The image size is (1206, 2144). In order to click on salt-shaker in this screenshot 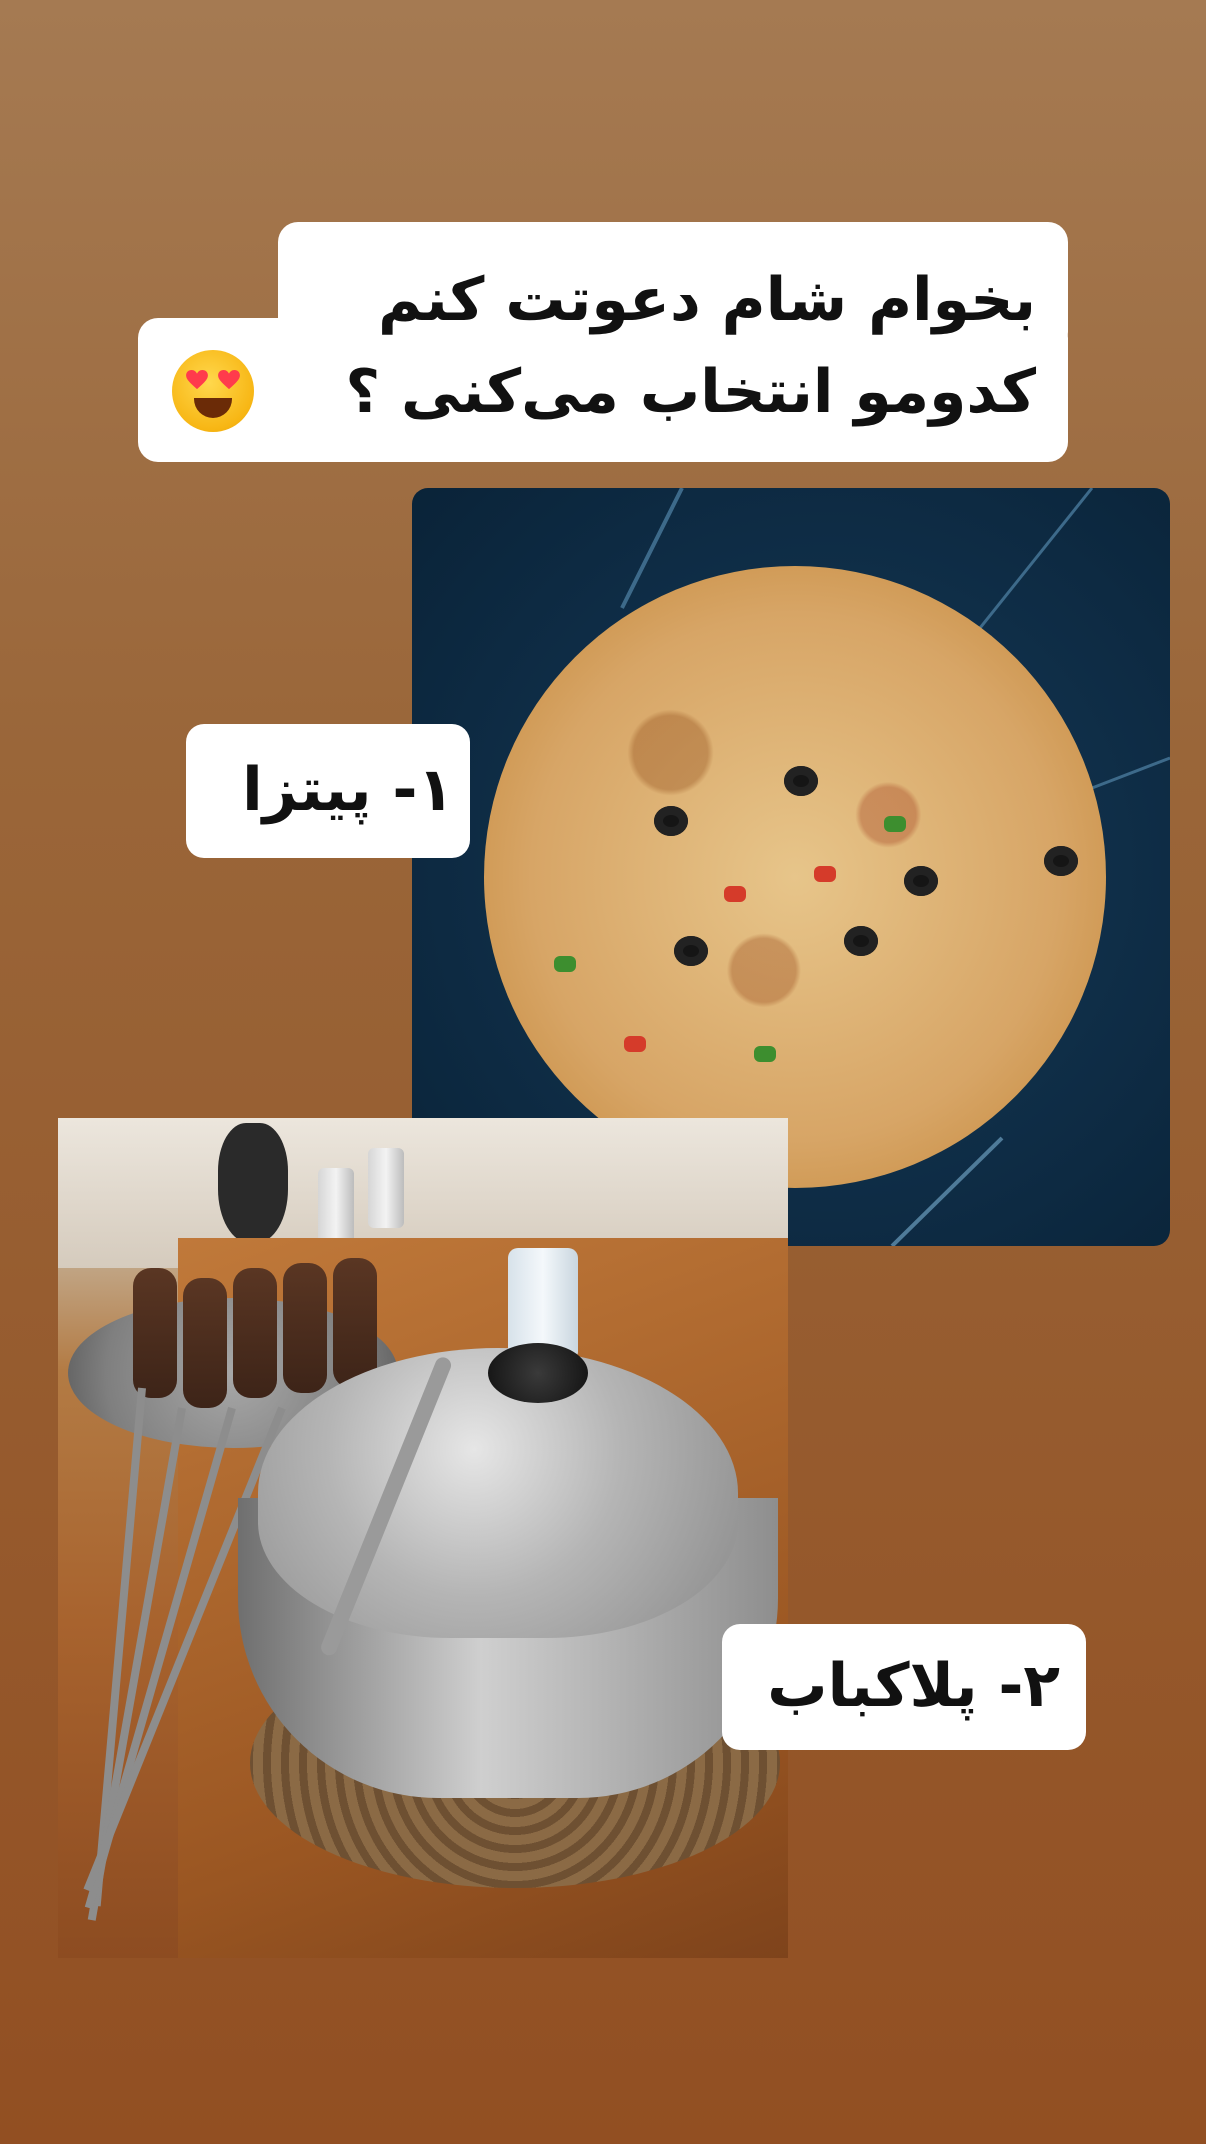, I will do `click(386, 1188)`.